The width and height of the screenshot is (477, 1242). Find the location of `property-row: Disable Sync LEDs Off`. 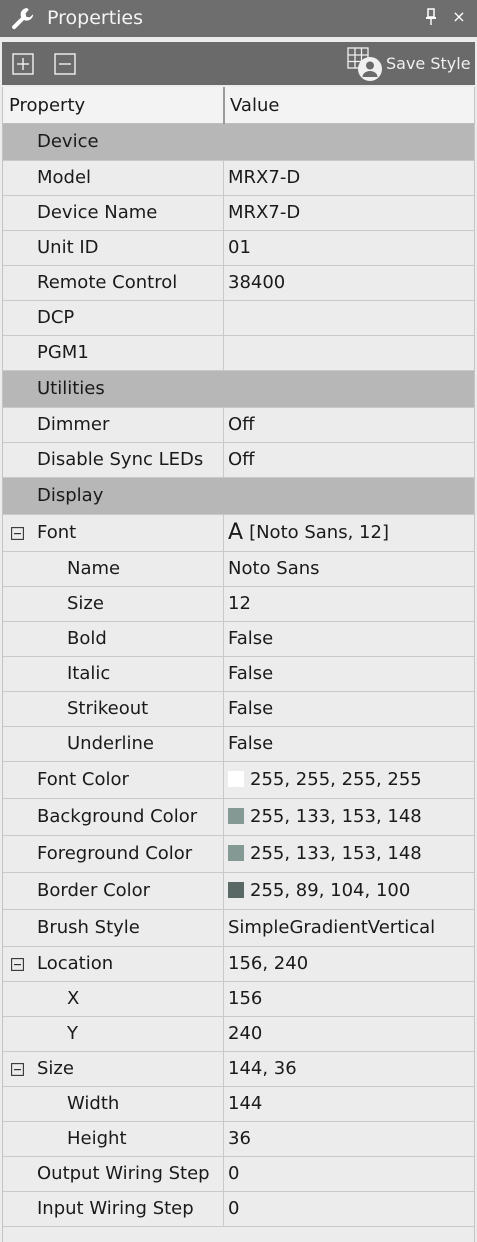

property-row: Disable Sync LEDs Off is located at coordinates (238, 460).